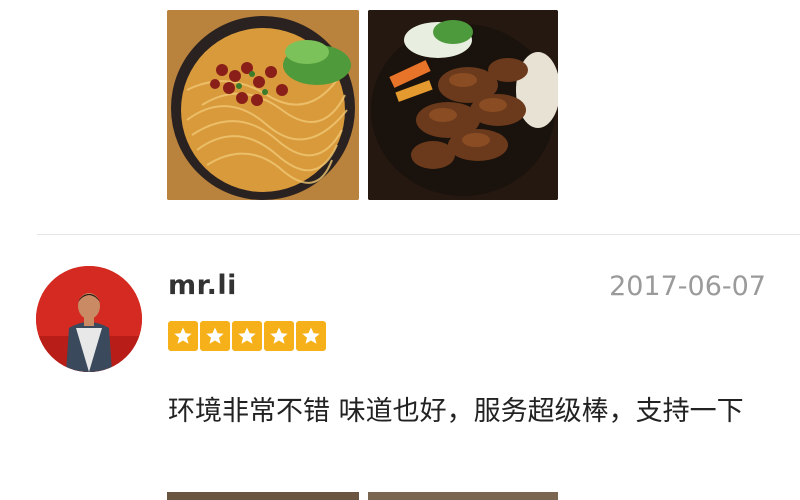 Image resolution: width=800 pixels, height=500 pixels. I want to click on review-divider, so click(418, 234).